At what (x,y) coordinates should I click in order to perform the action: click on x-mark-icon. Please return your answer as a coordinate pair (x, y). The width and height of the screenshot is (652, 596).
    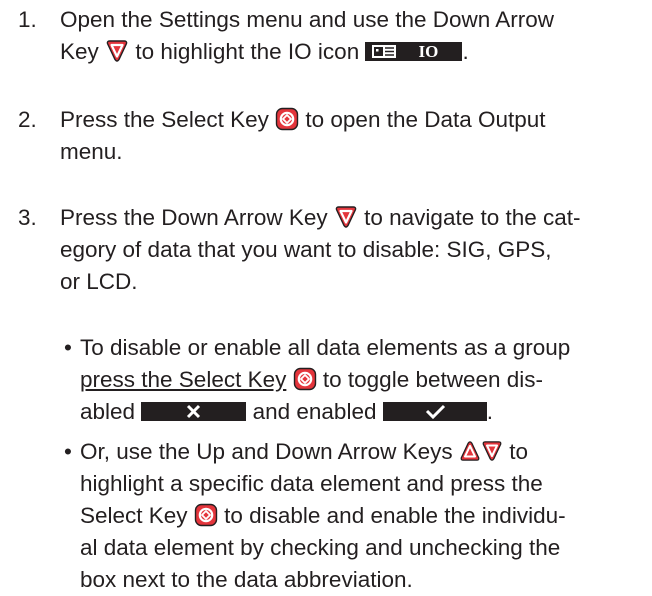
    Looking at the image, I should click on (194, 411).